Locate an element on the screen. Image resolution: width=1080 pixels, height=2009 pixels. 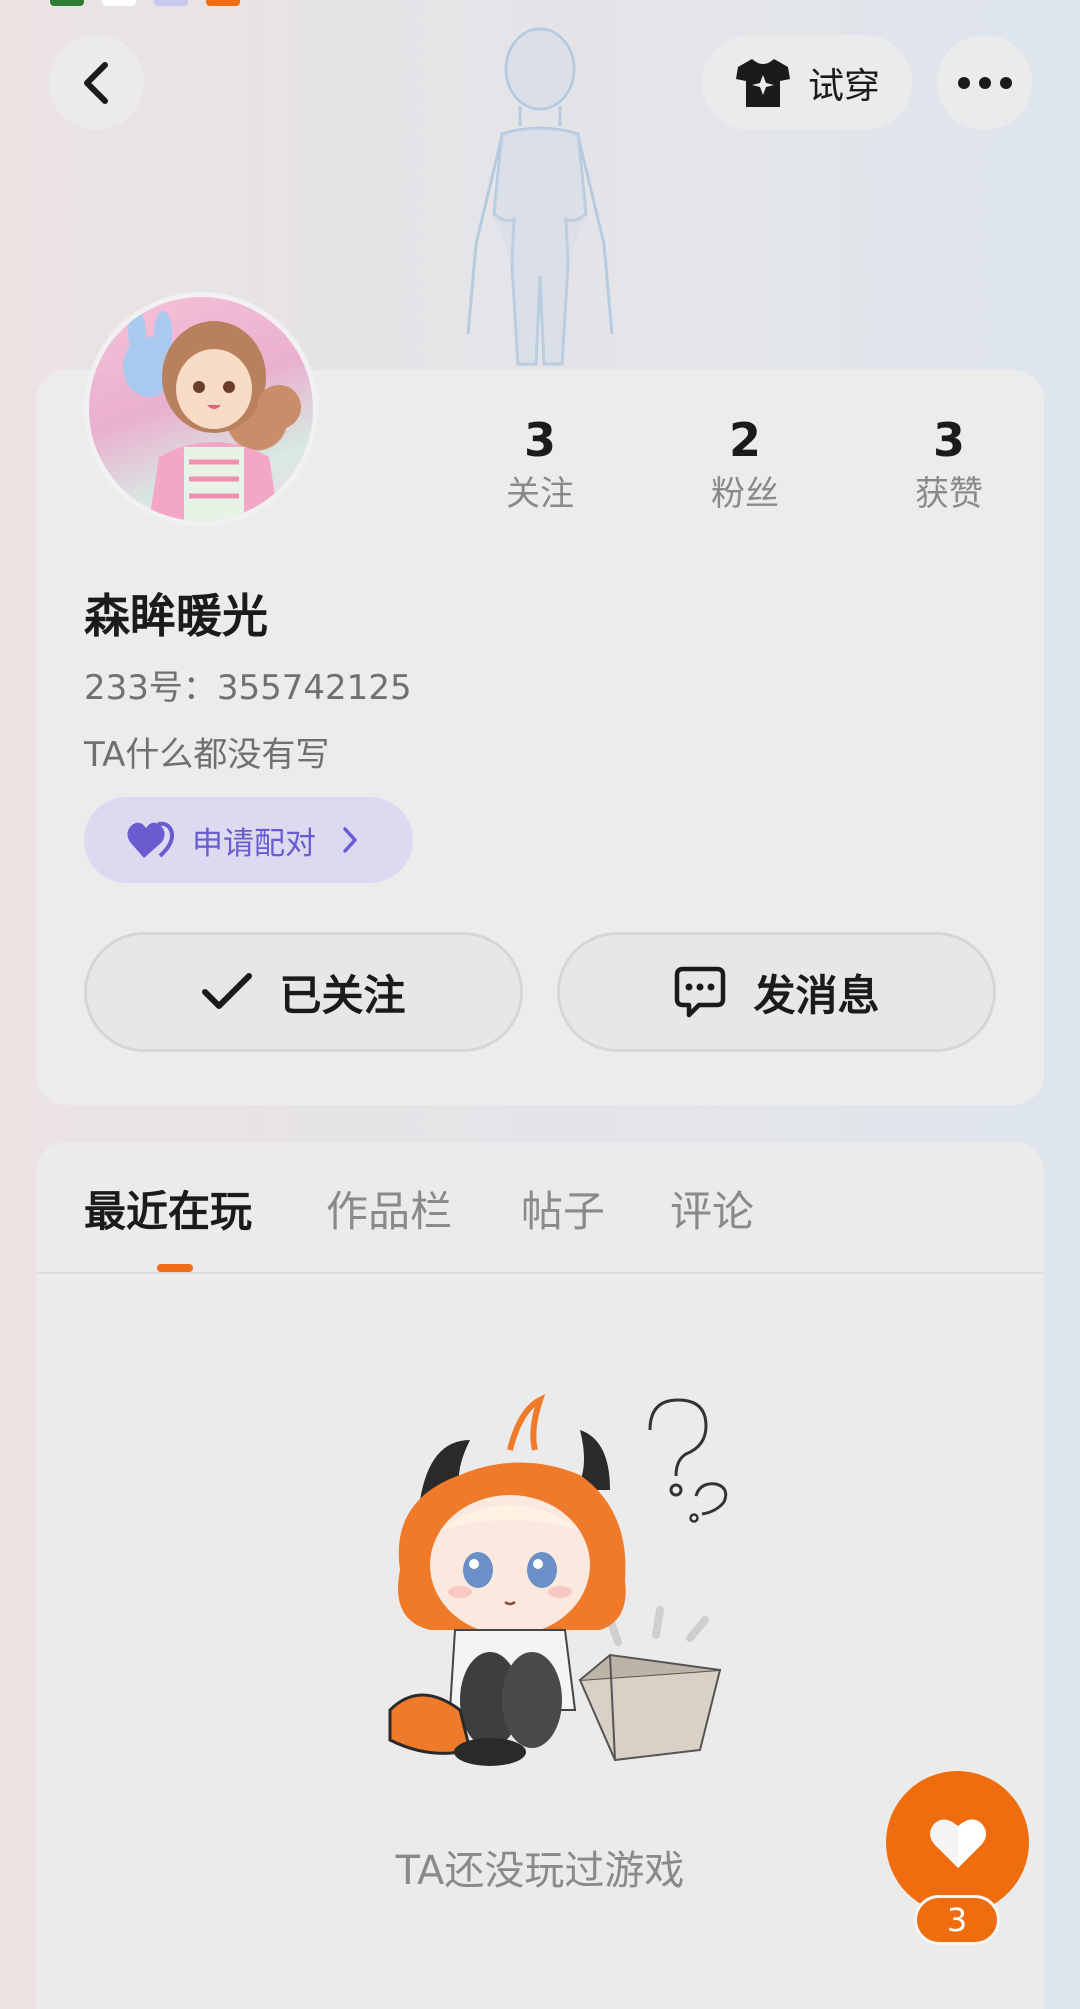
send-message-button: 发消息 is located at coordinates (776, 992).